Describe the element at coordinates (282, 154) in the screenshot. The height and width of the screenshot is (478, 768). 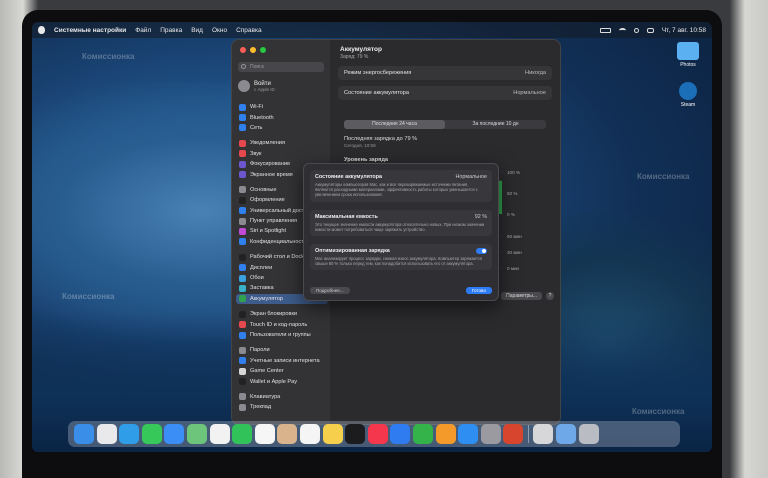
I see `sidebar-item: Звук` at that location.